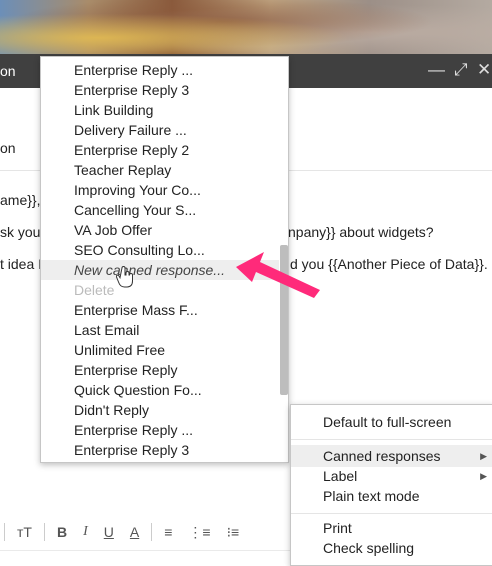 Image resolution: width=492 pixels, height=566 pixels. What do you see at coordinates (484, 70) in the screenshot?
I see `close-icon: ✕` at bounding box center [484, 70].